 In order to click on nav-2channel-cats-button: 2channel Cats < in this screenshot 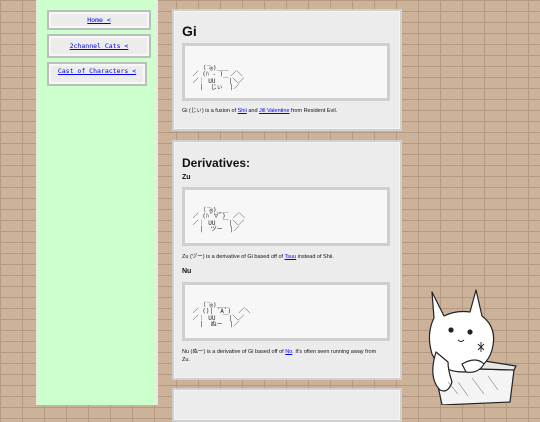, I will do `click(99, 46)`.